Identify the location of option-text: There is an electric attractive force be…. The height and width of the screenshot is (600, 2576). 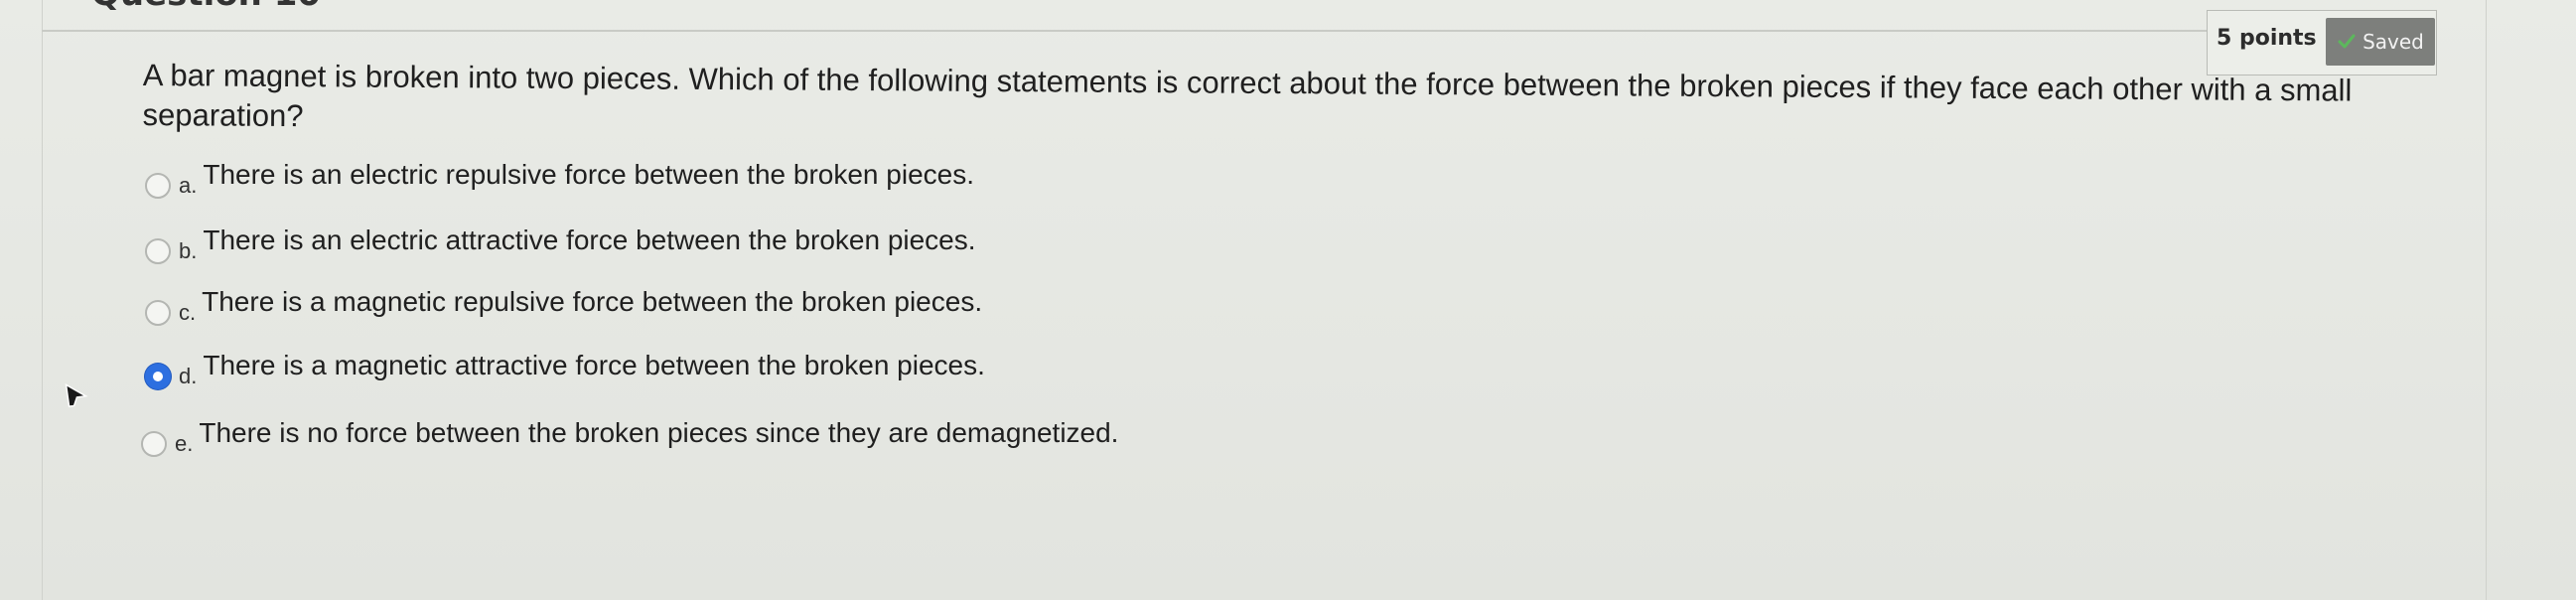
(590, 240).